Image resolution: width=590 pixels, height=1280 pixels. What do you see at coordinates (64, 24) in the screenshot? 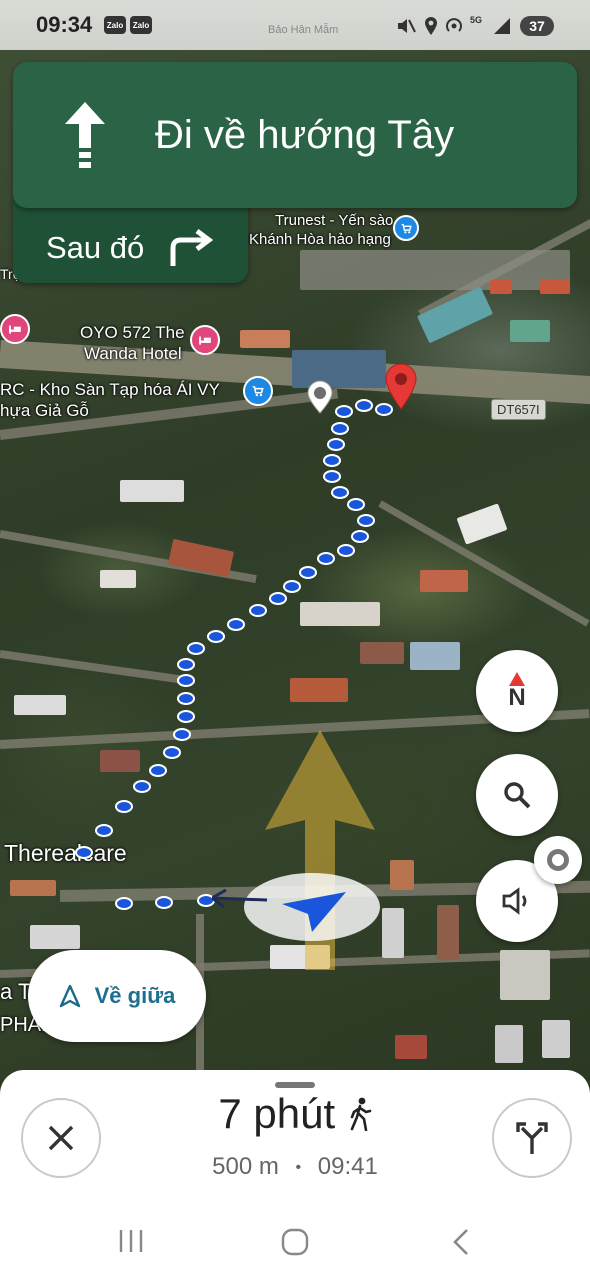
I see `status-time: 09:34` at bounding box center [64, 24].